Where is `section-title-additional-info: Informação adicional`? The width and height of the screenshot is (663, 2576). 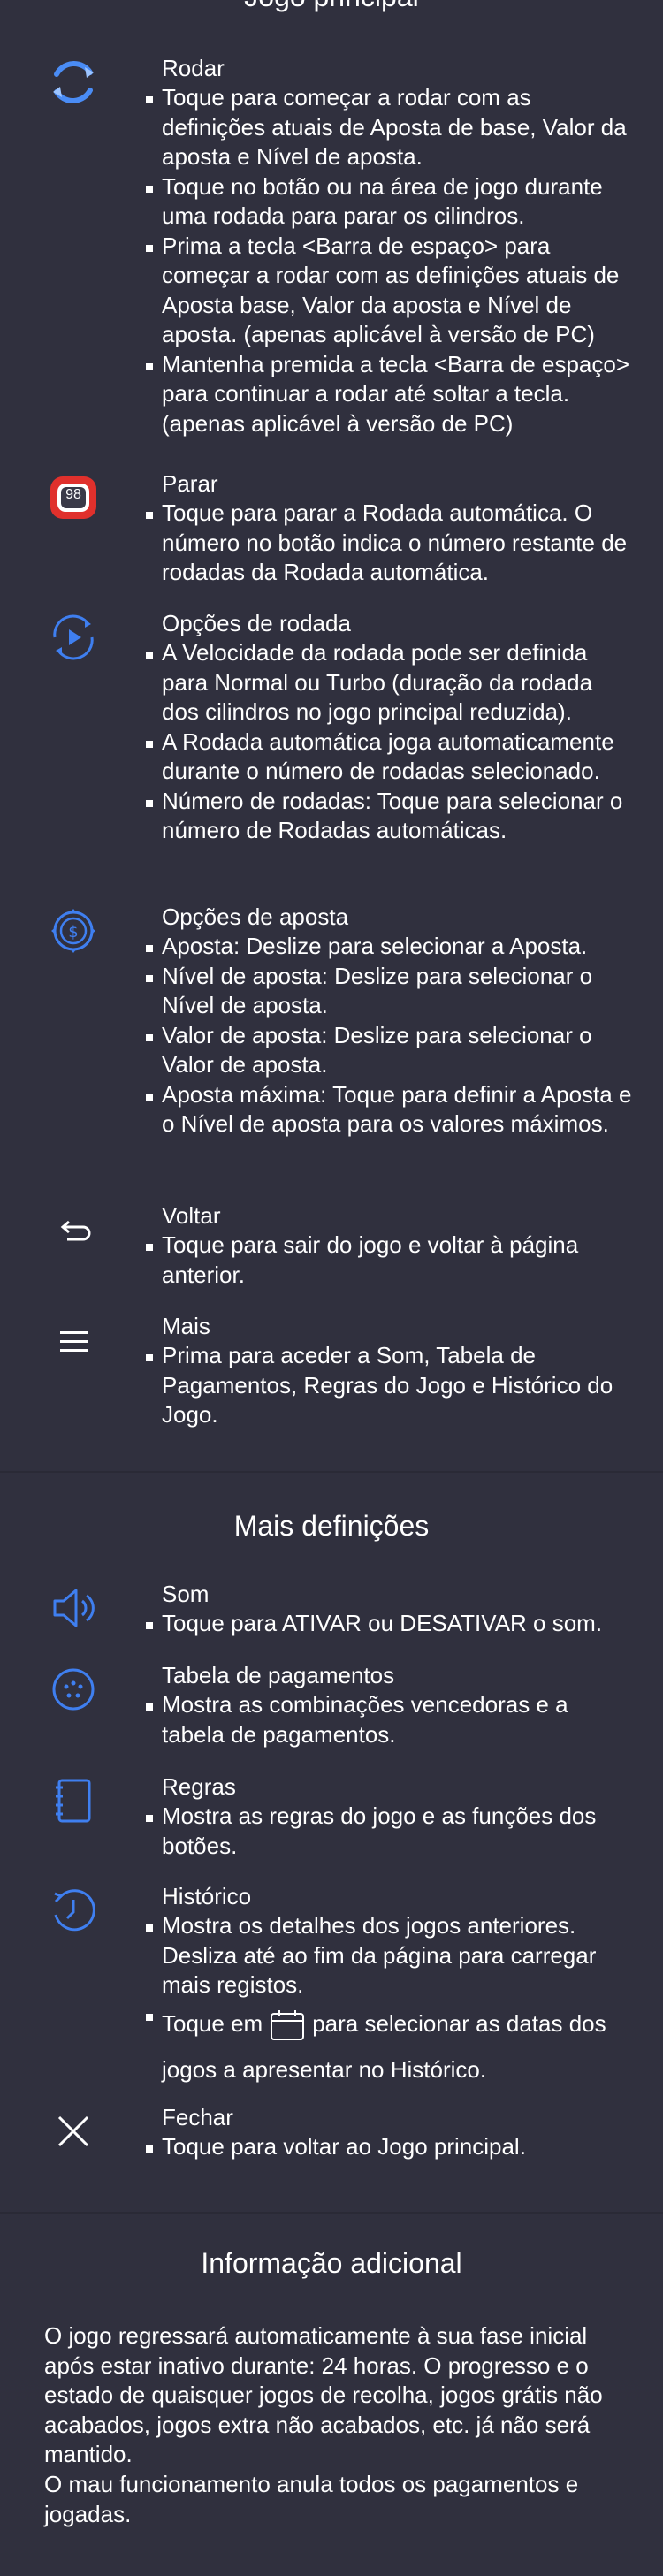 section-title-additional-info: Informação adicional is located at coordinates (331, 2263).